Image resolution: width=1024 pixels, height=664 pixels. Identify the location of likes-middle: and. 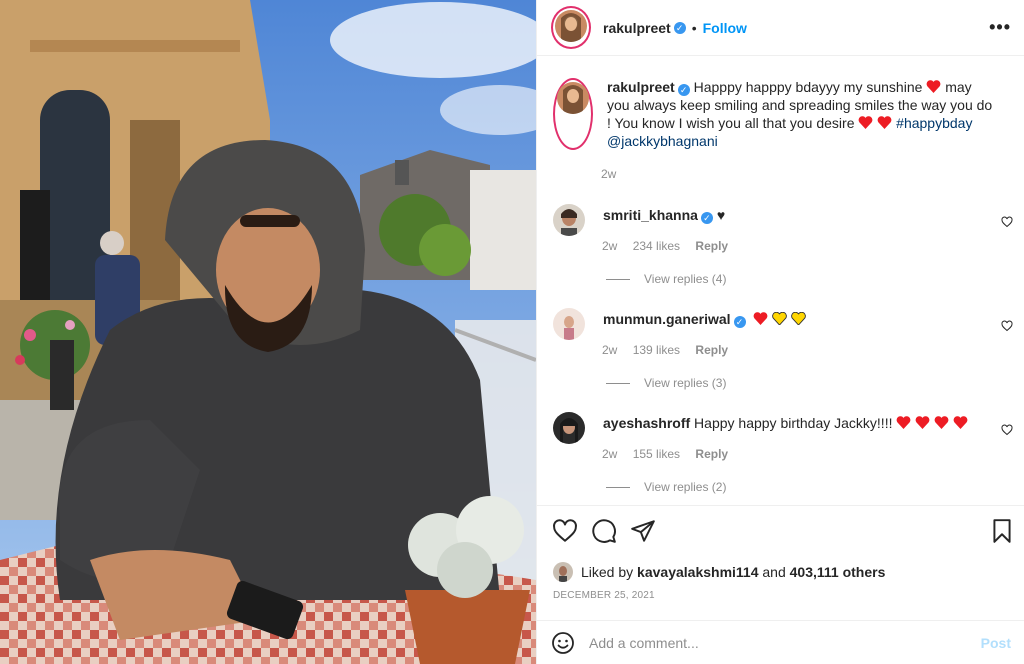
(774, 572).